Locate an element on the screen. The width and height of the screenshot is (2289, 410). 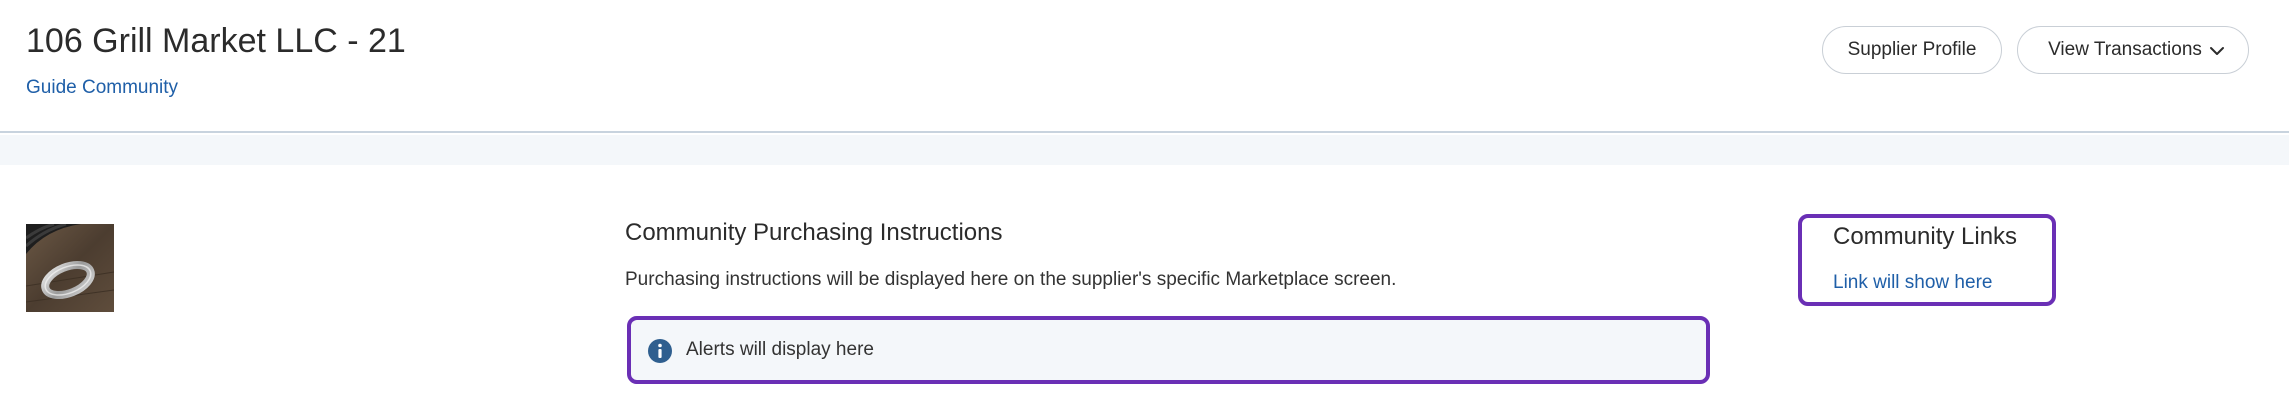
separator-band is located at coordinates (1144, 150).